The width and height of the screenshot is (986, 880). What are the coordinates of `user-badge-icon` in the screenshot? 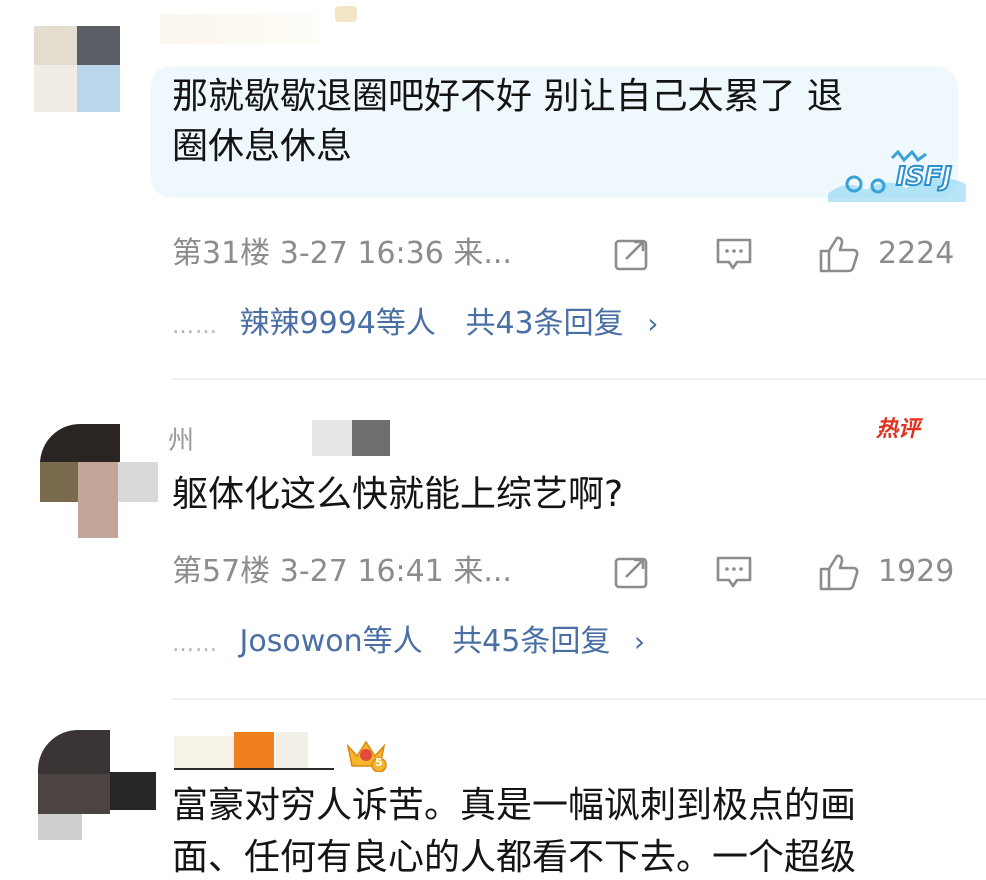 It's located at (346, 14).